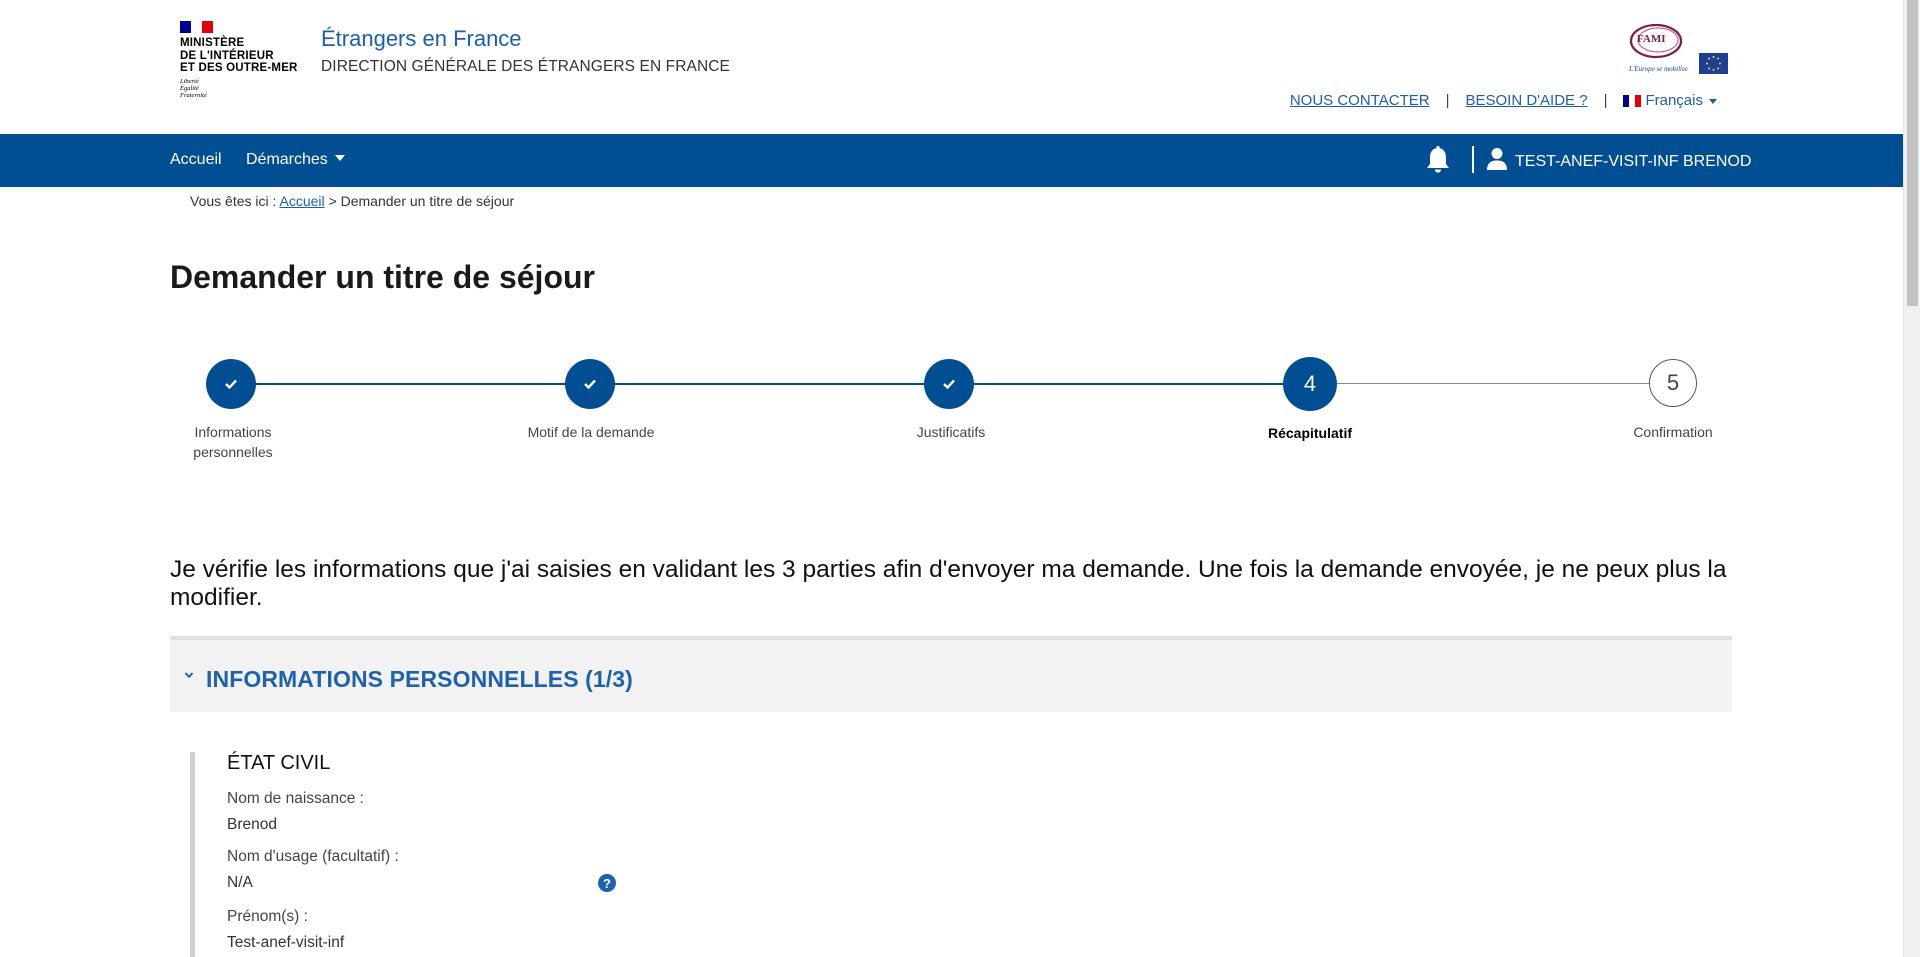 The width and height of the screenshot is (1920, 957). Describe the element at coordinates (1673, 432) in the screenshot. I see `step-5-label: Confirmation` at that location.